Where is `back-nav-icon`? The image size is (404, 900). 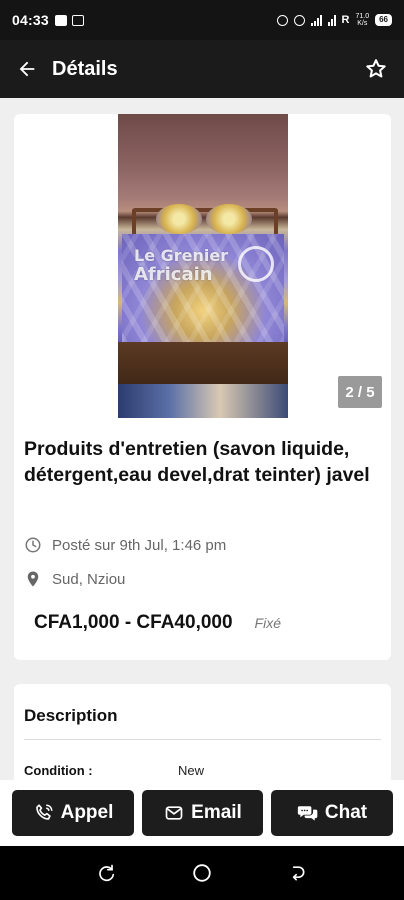 back-nav-icon is located at coordinates (298, 873).